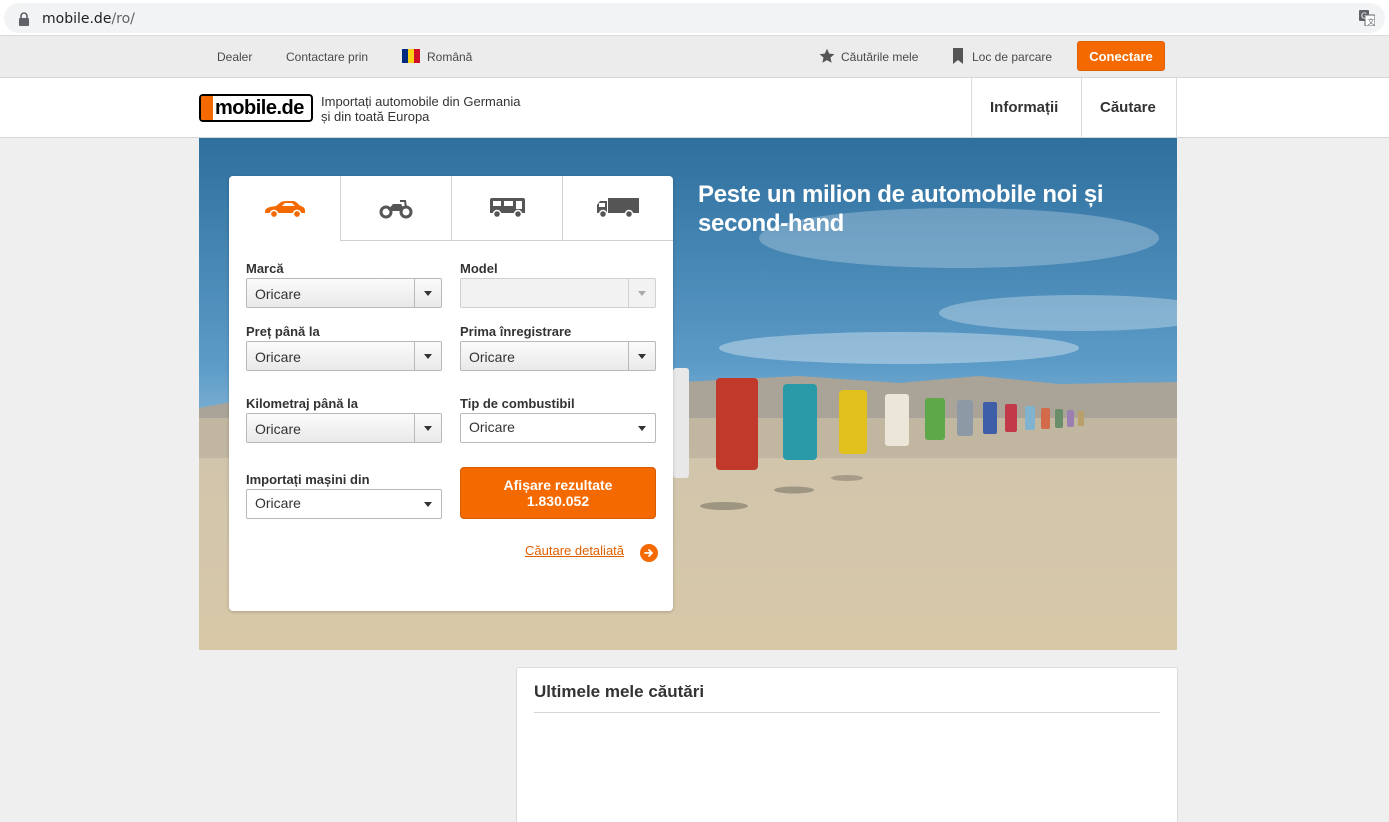  I want to click on bookmark-icon, so click(958, 56).